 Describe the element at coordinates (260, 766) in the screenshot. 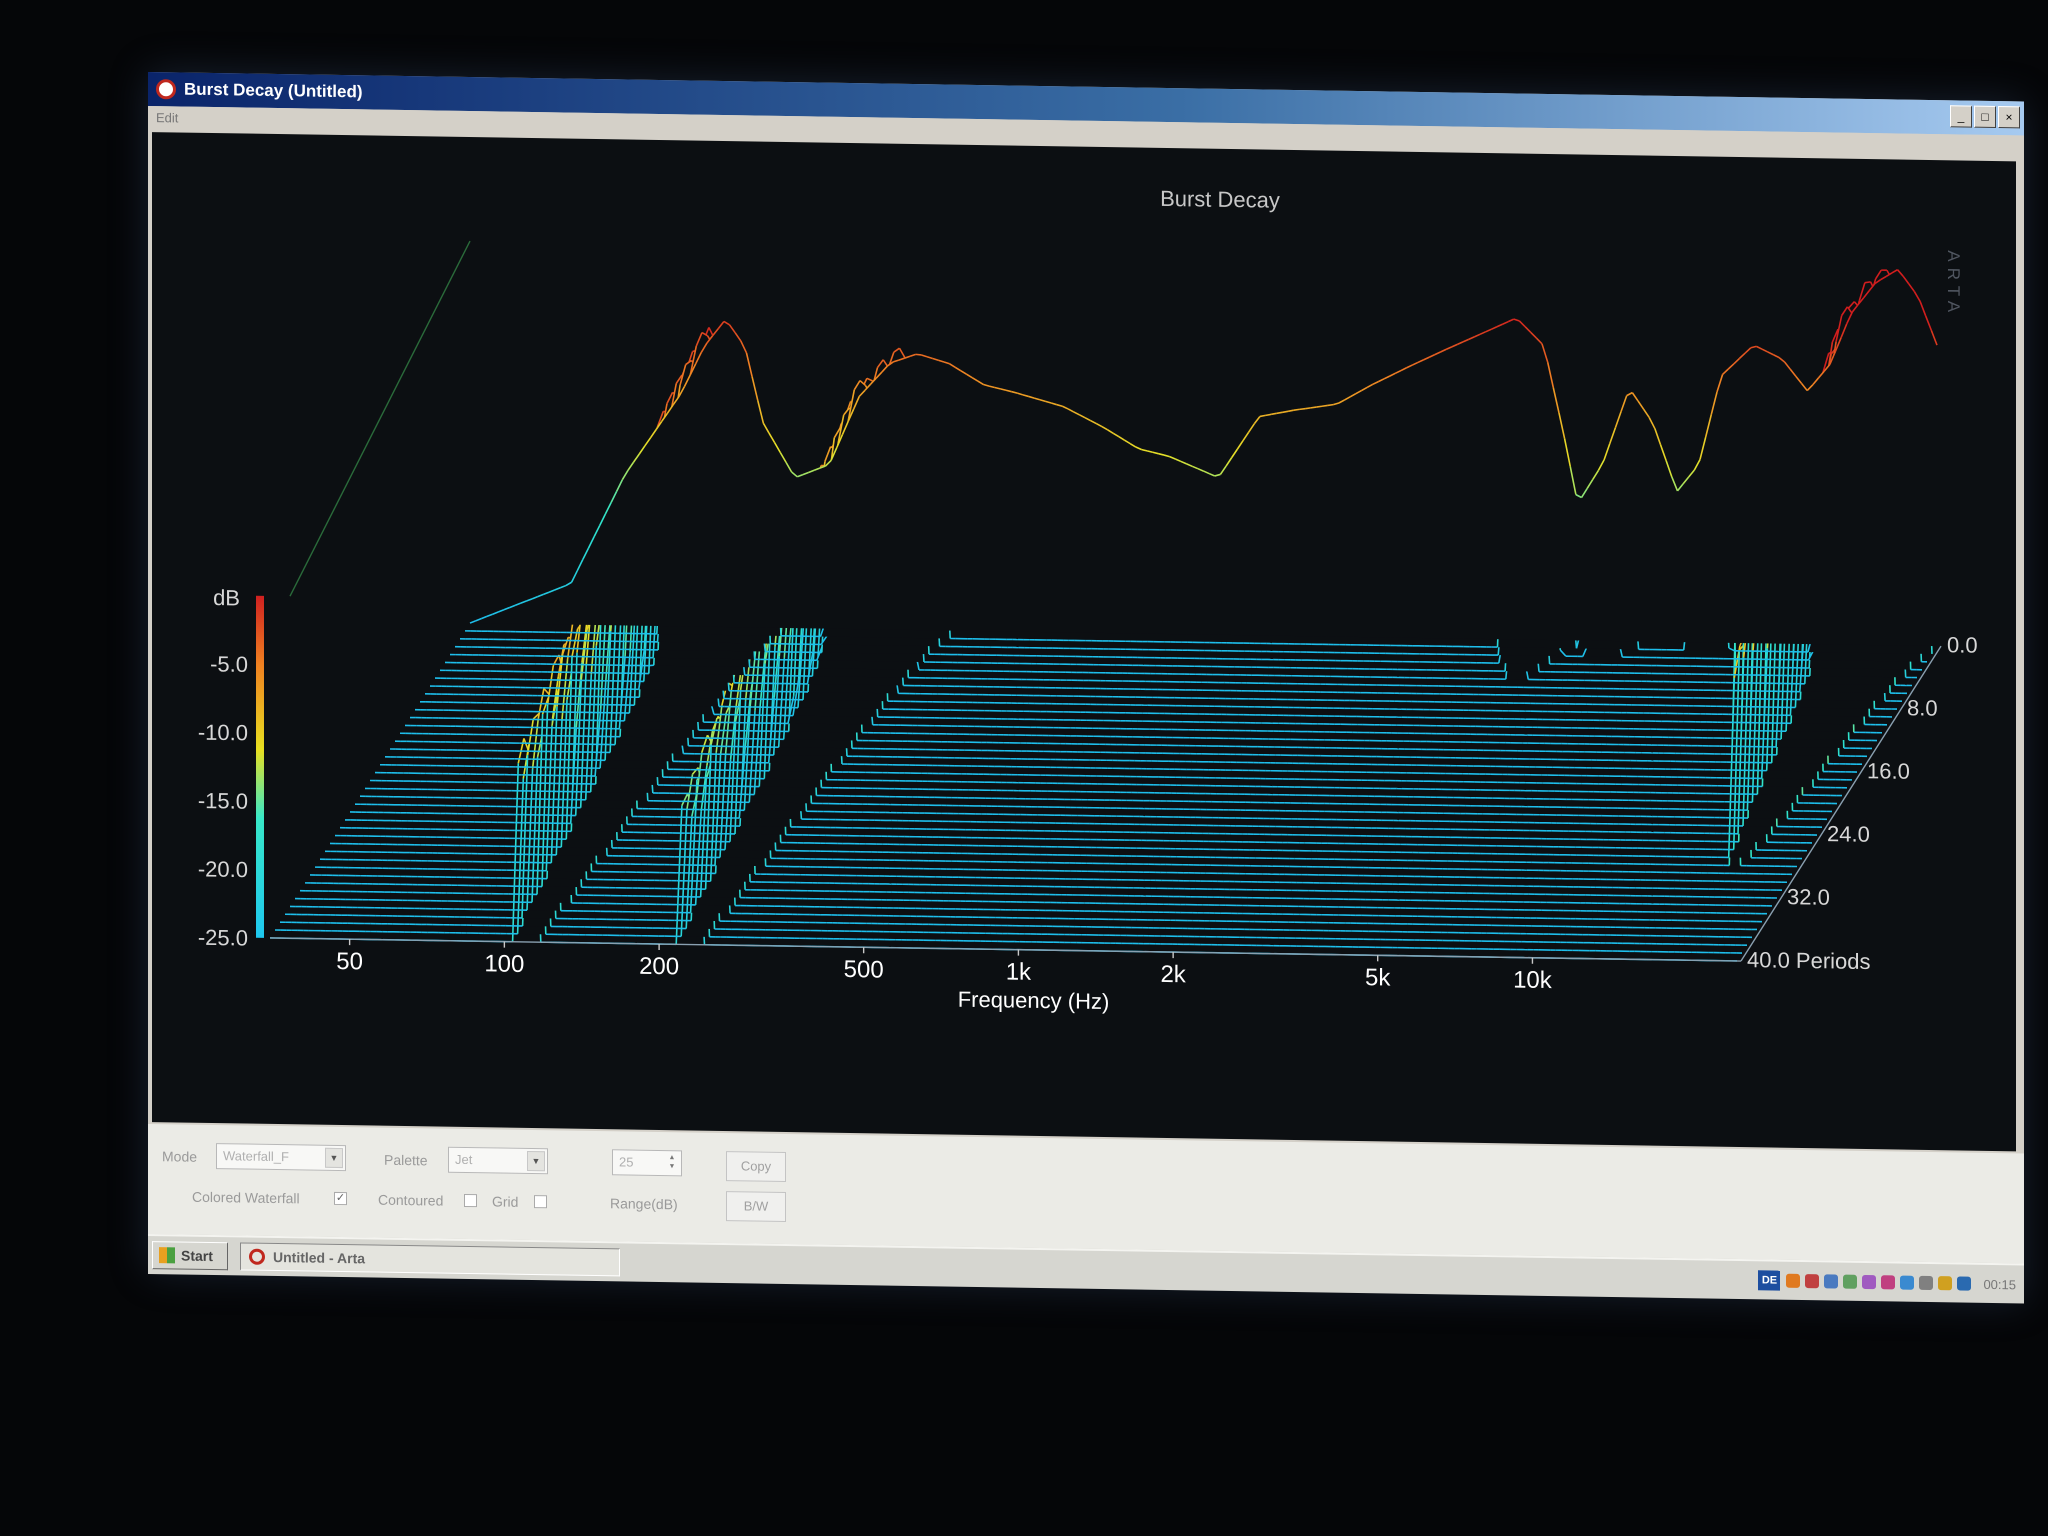

I see `db-color-scale` at that location.